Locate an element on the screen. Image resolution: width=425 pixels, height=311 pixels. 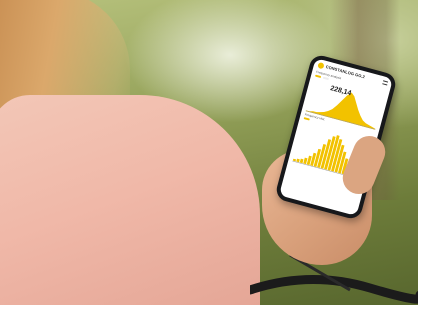
hamburger-menu-icon is located at coordinates (385, 82).